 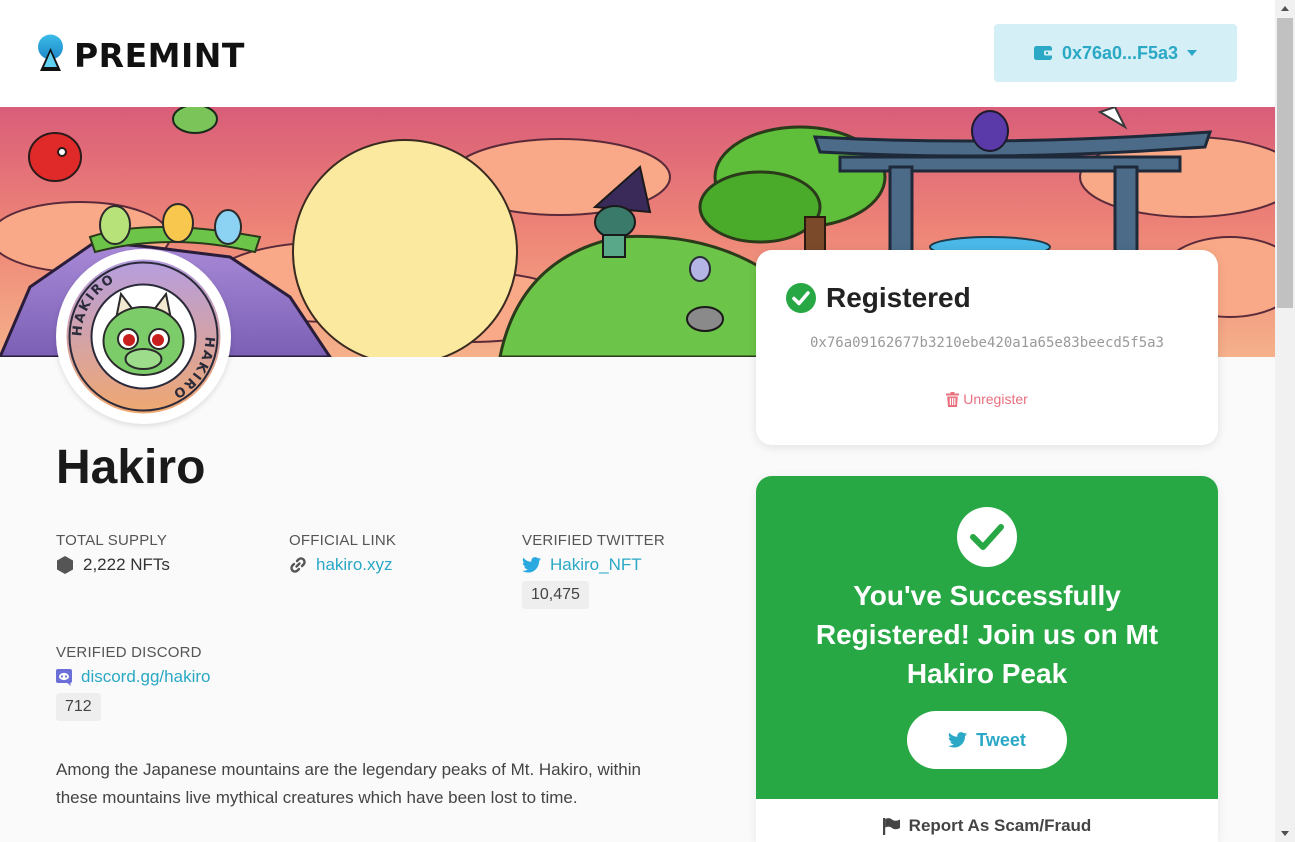 I want to click on logo-text: PREMINT, so click(x=159, y=55).